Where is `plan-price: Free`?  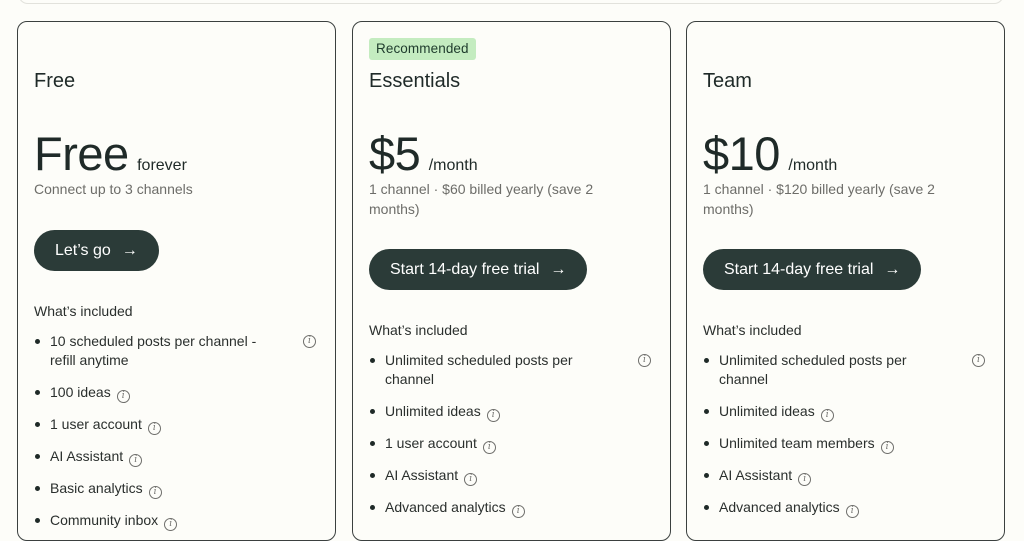
plan-price: Free is located at coordinates (81, 153).